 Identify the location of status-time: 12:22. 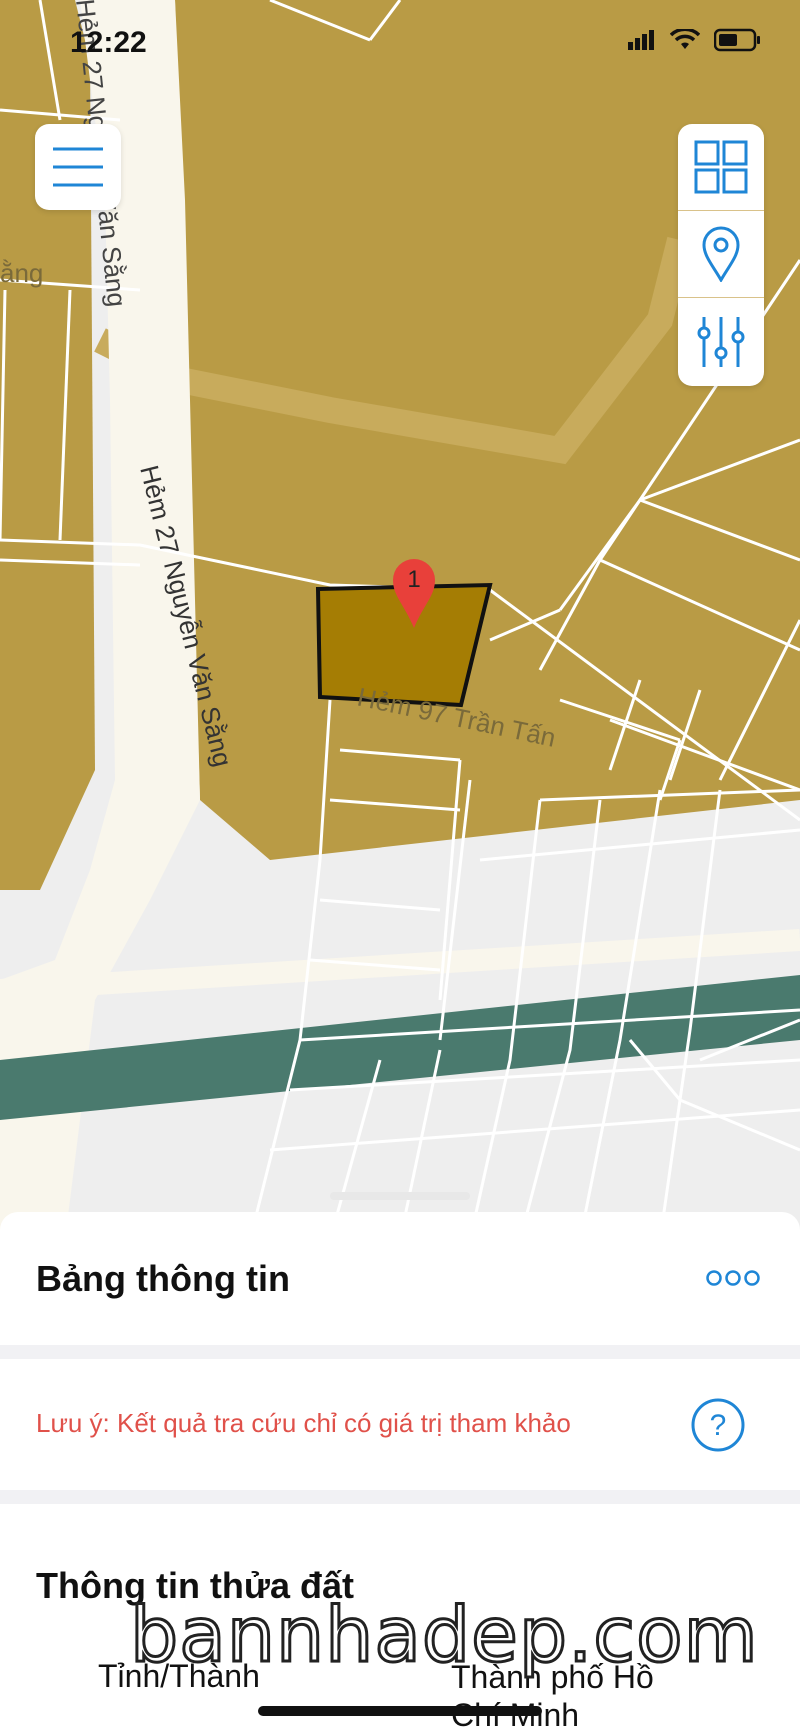
(108, 42).